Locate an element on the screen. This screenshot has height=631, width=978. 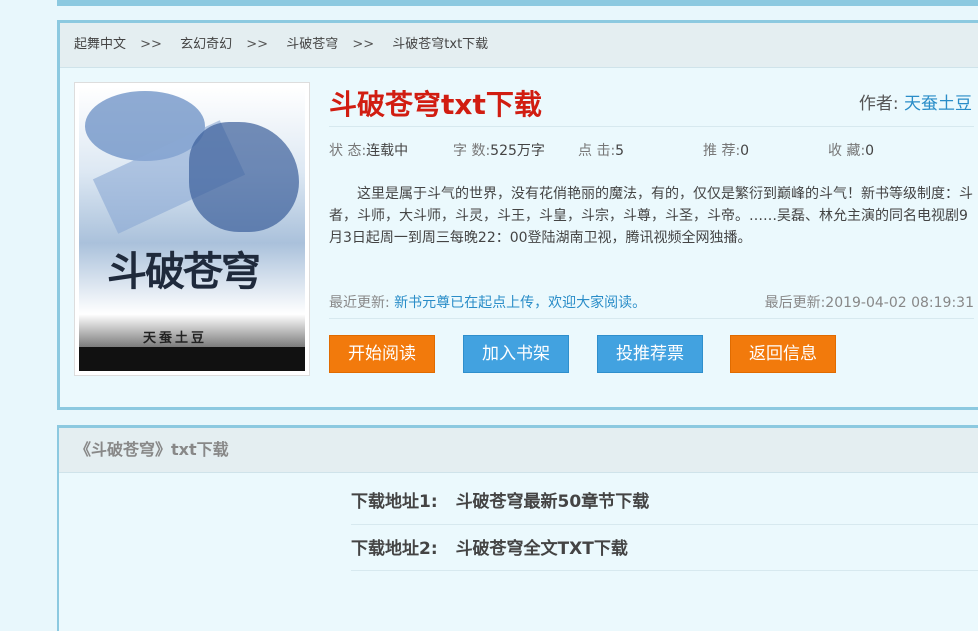
download-item: 下载地址2: 斗破苍穹全文TXT下载 is located at coordinates (664, 546).